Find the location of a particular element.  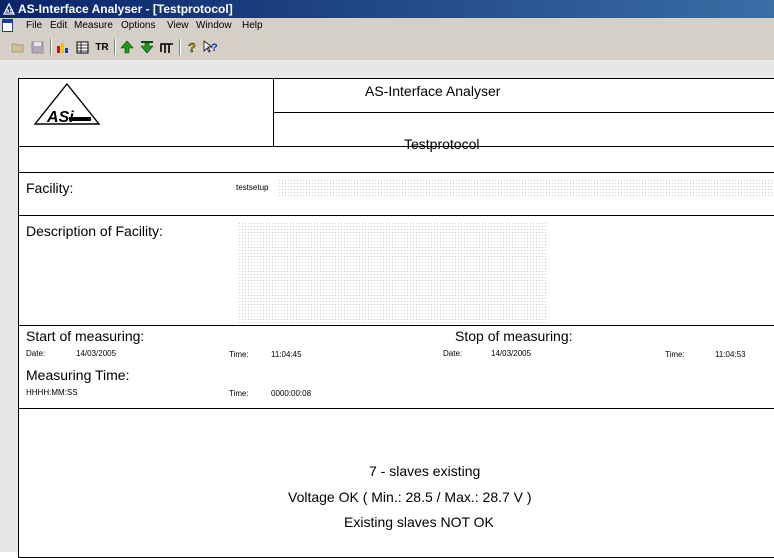

up-arrow-icon is located at coordinates (127, 47).